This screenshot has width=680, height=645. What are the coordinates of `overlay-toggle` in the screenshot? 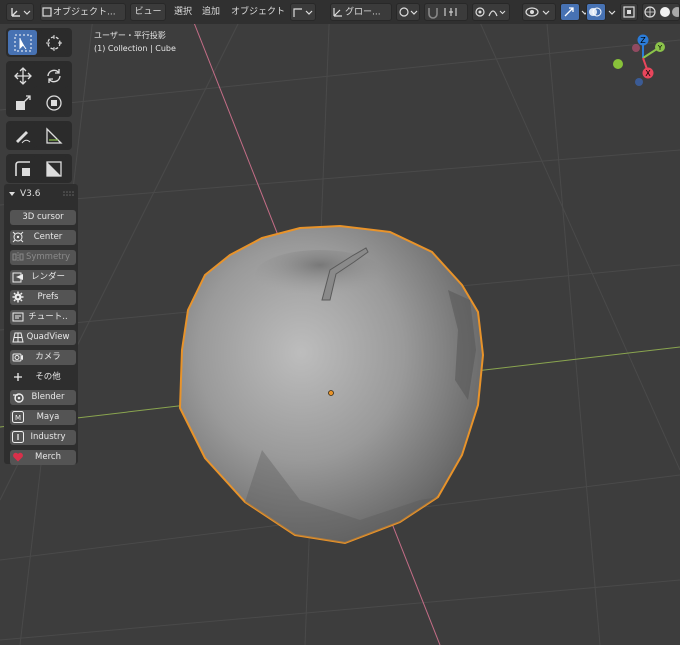 It's located at (596, 12).